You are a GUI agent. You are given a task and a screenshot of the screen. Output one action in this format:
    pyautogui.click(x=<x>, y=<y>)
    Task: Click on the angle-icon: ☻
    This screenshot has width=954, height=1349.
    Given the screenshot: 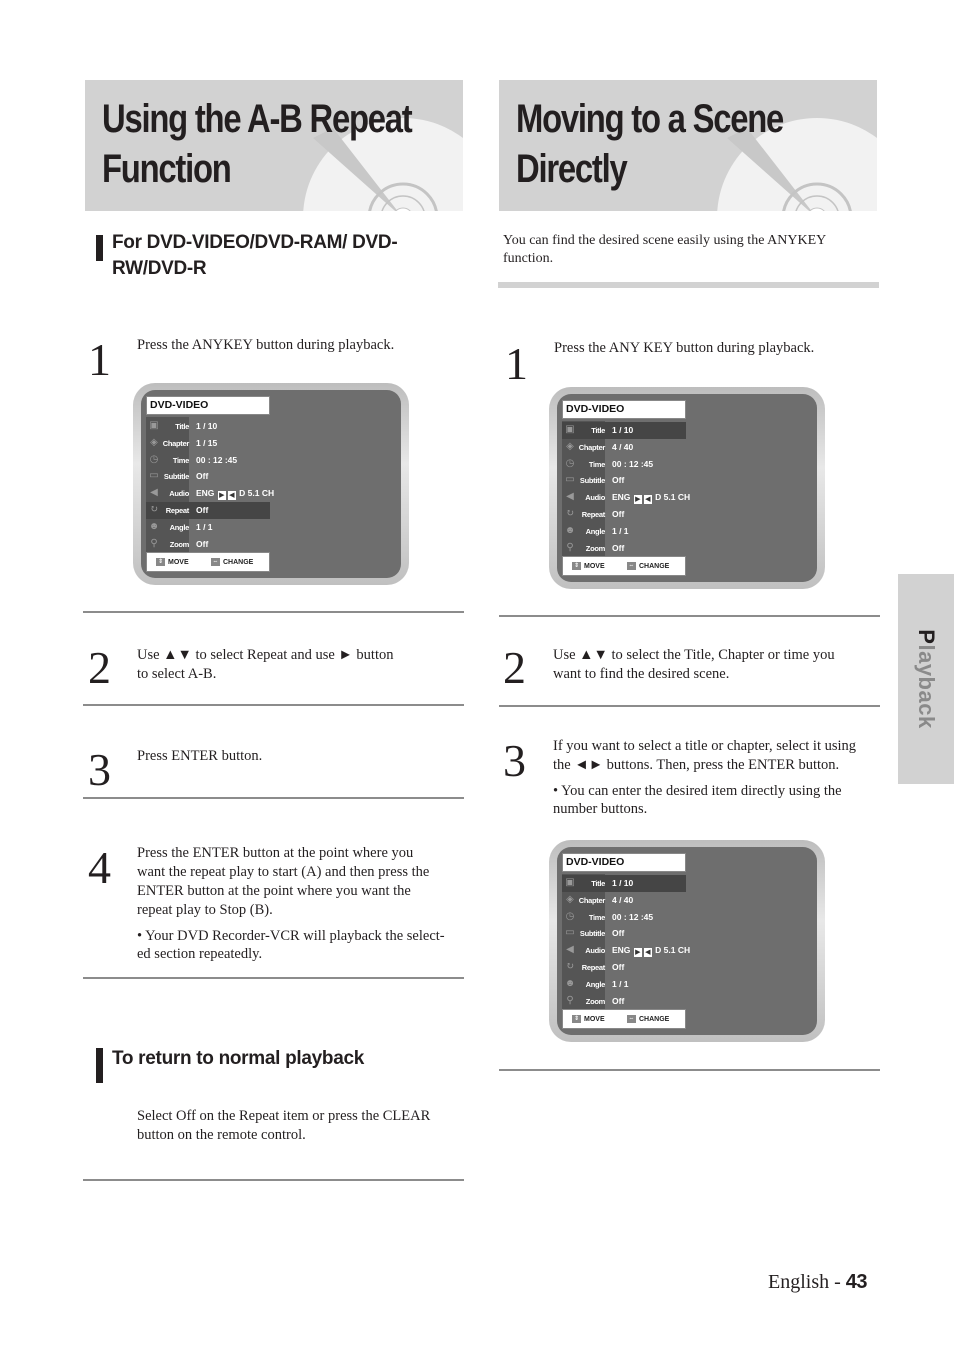 What is the action you would take?
    pyautogui.click(x=570, y=983)
    